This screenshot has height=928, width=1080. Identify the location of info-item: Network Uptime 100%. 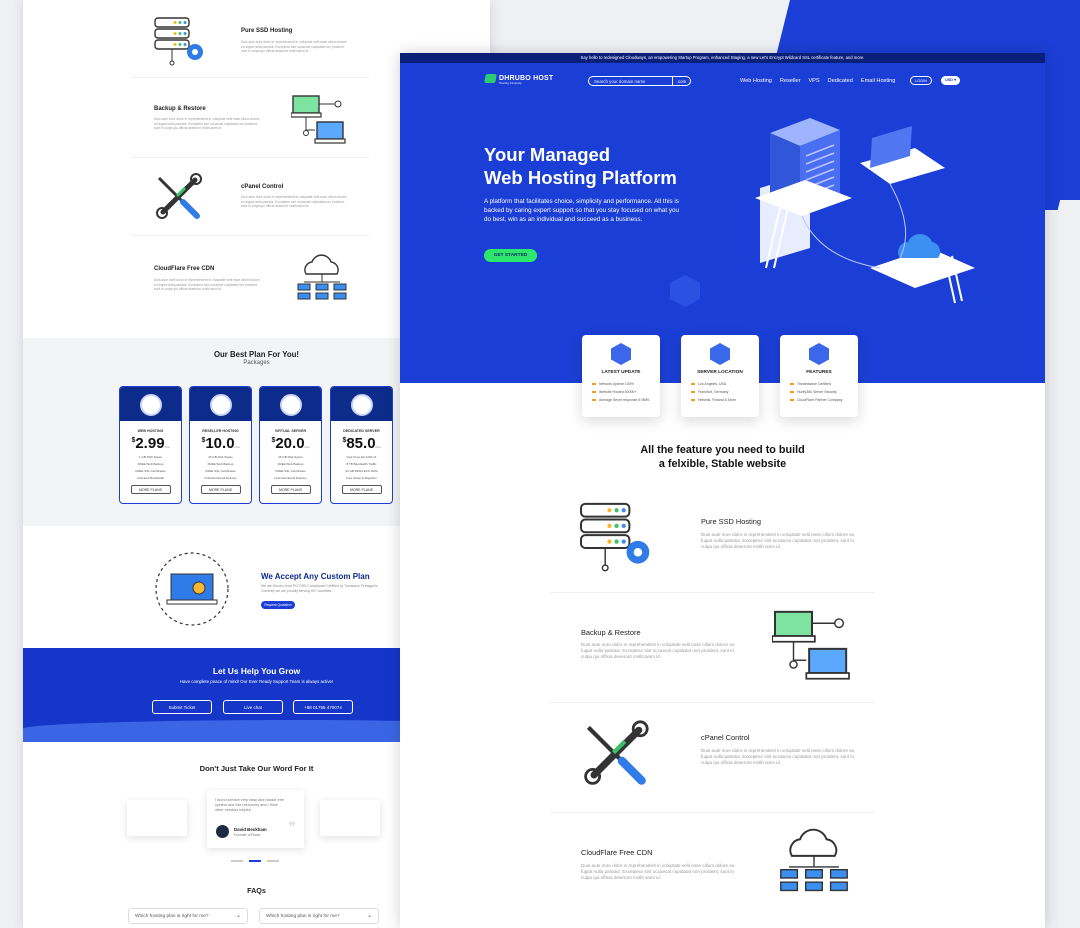
(626, 384).